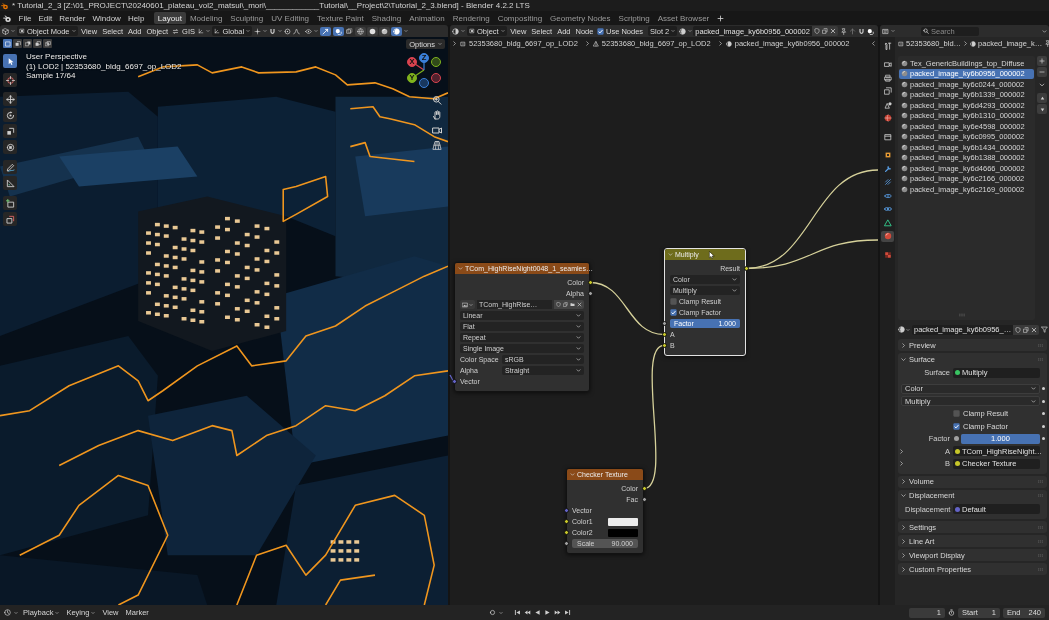 The image size is (1049, 620). I want to click on socket-icon, so click(746, 268).